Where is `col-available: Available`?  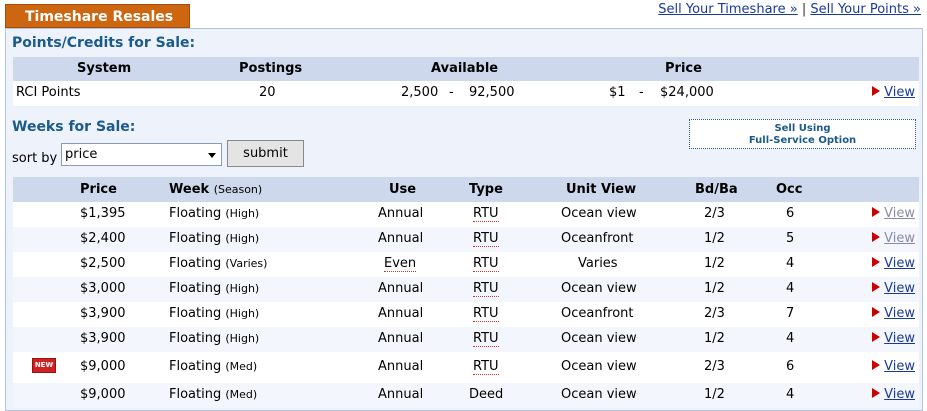 col-available: Available is located at coordinates (465, 68).